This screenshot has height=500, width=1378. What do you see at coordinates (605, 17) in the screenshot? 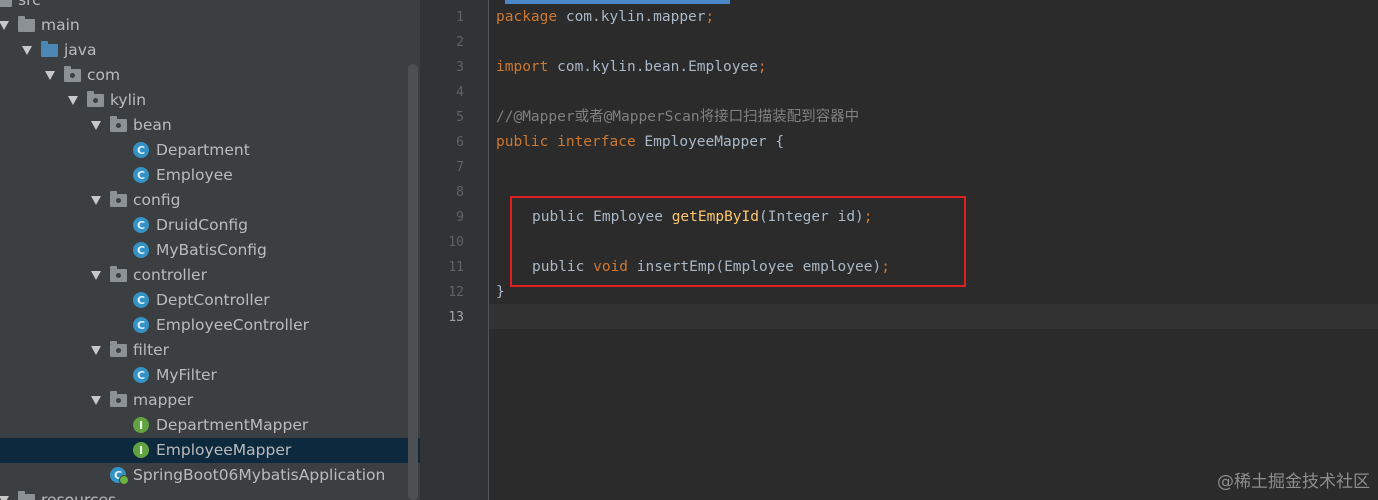
I see `code-line-1: package com.kylin.mapper;` at bounding box center [605, 17].